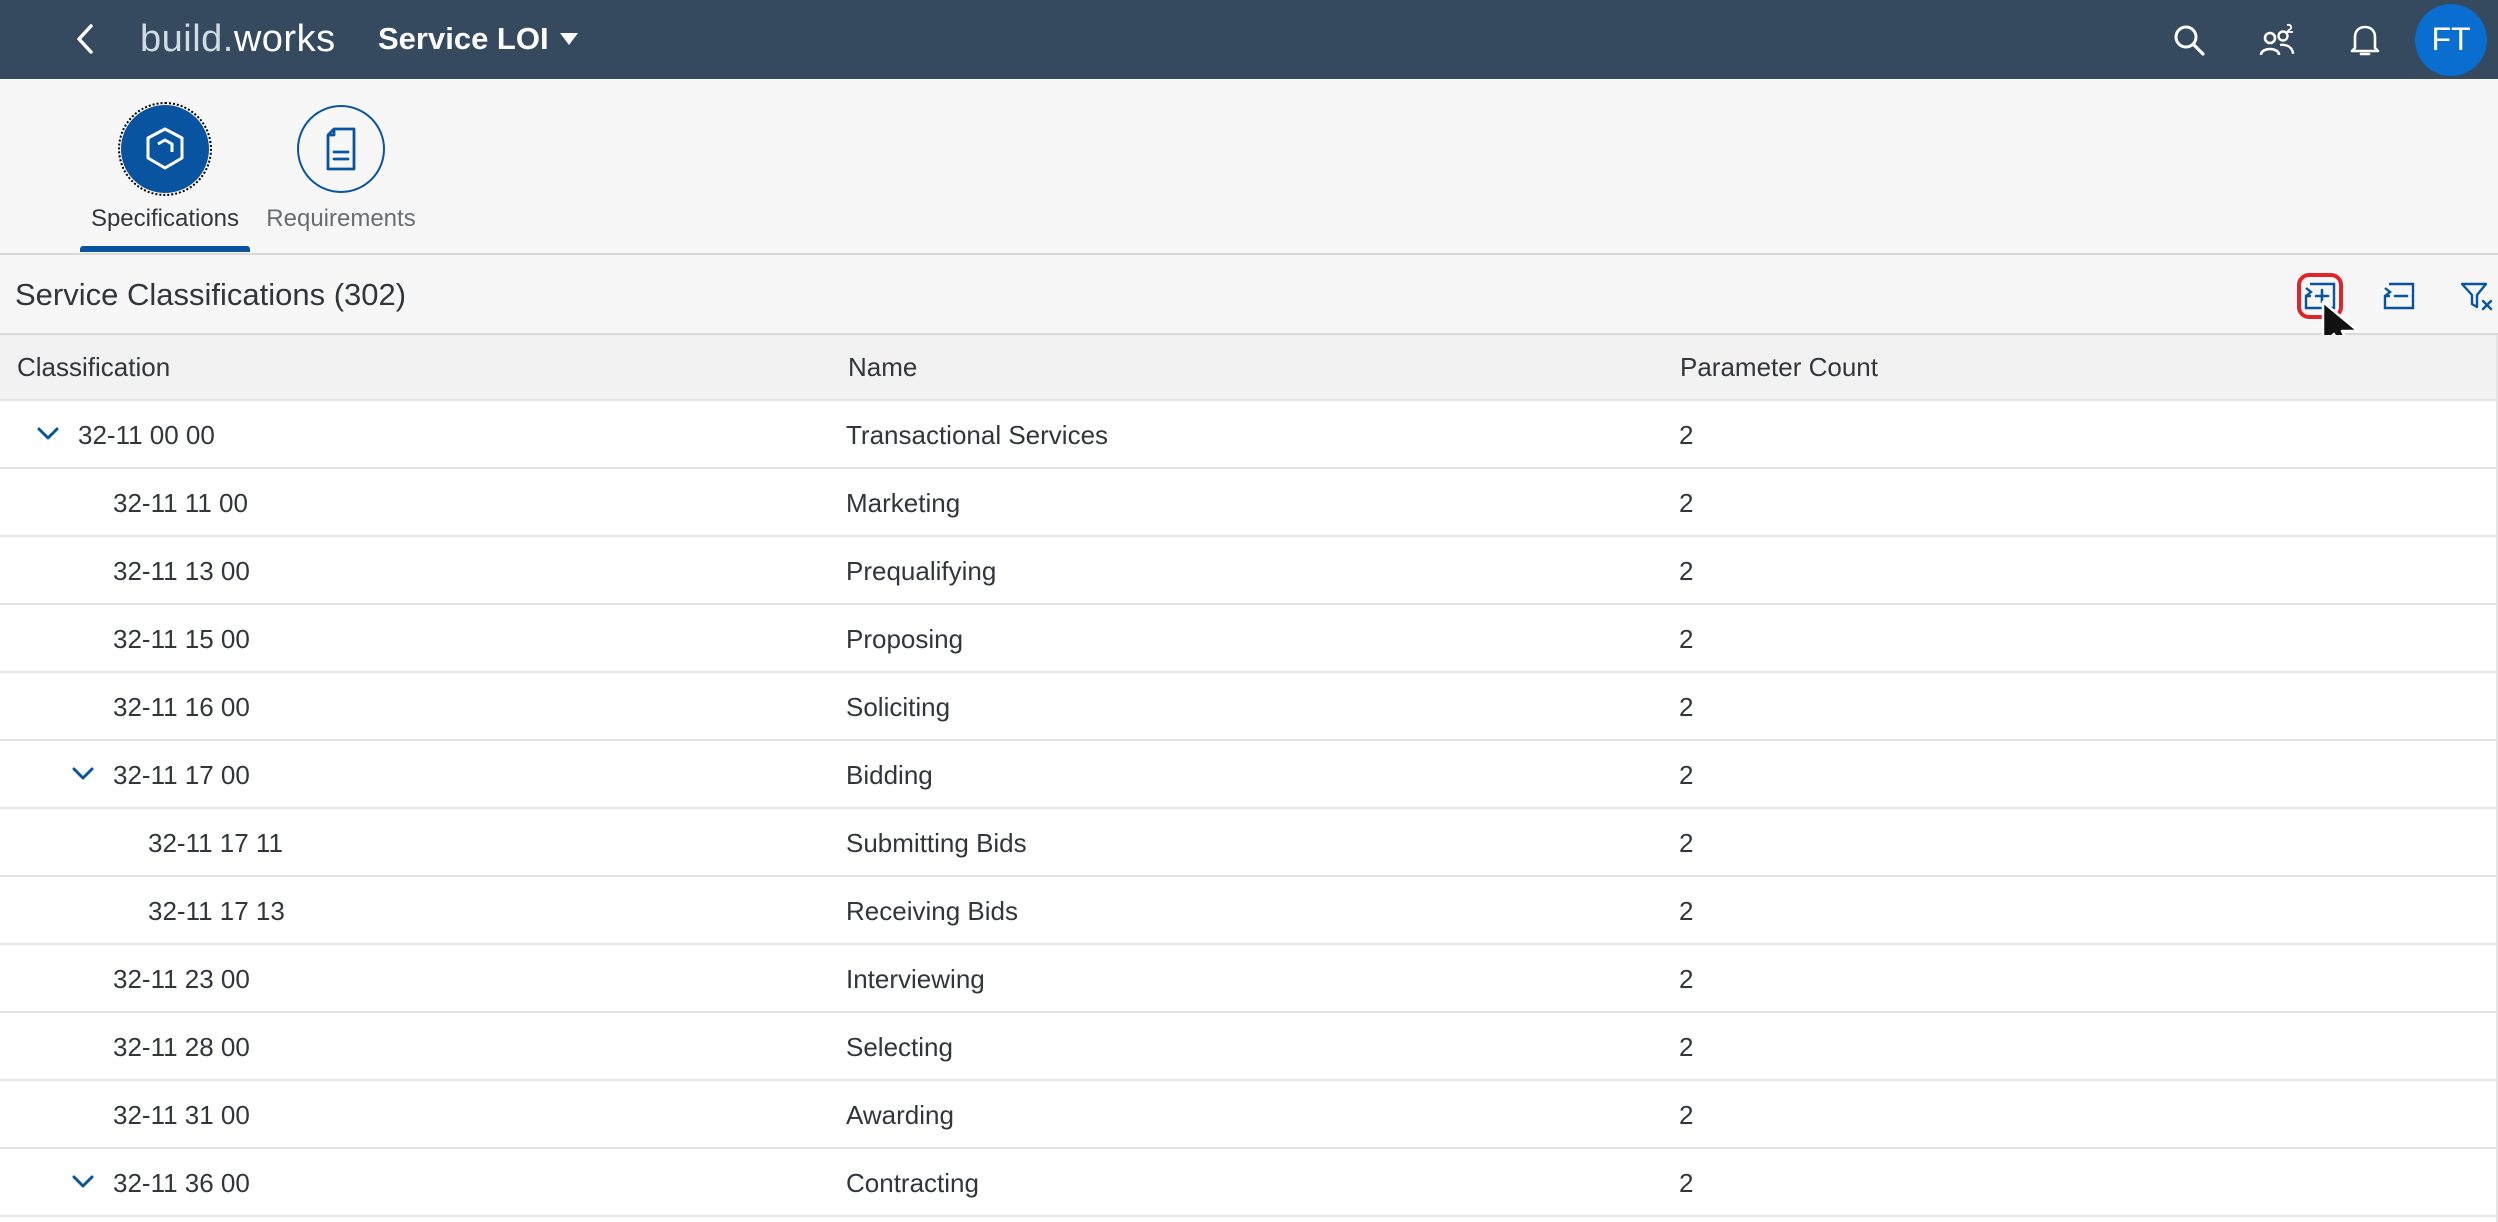 The image size is (2498, 1222). Describe the element at coordinates (977, 435) in the screenshot. I see `cell-name: Transactional Services` at that location.